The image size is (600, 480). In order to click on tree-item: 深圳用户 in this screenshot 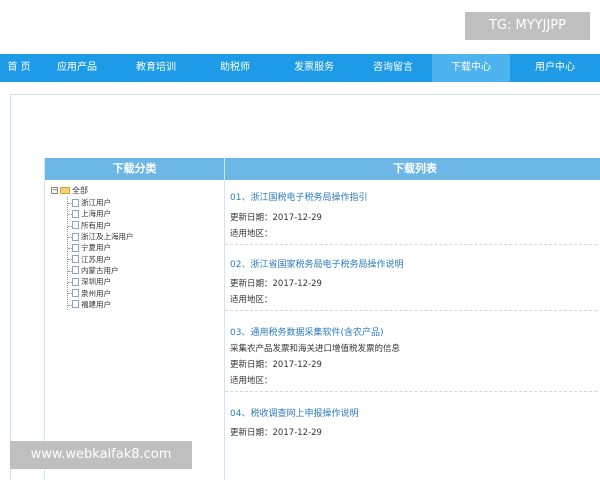, I will do `click(146, 281)`.